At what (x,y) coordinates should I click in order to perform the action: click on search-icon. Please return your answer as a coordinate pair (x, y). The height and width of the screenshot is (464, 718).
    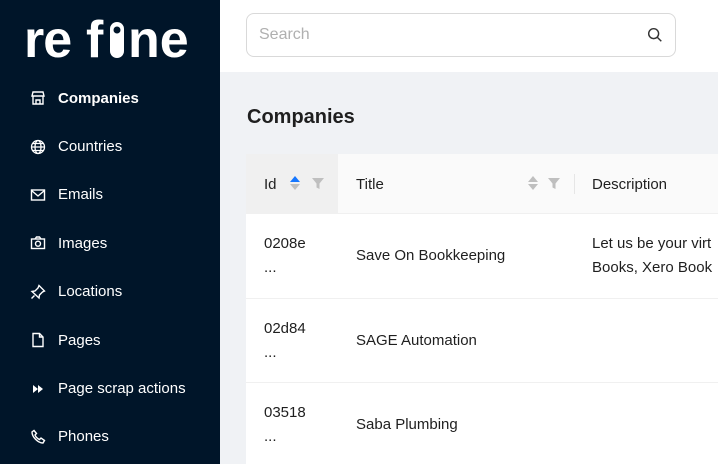
    Looking at the image, I should click on (655, 35).